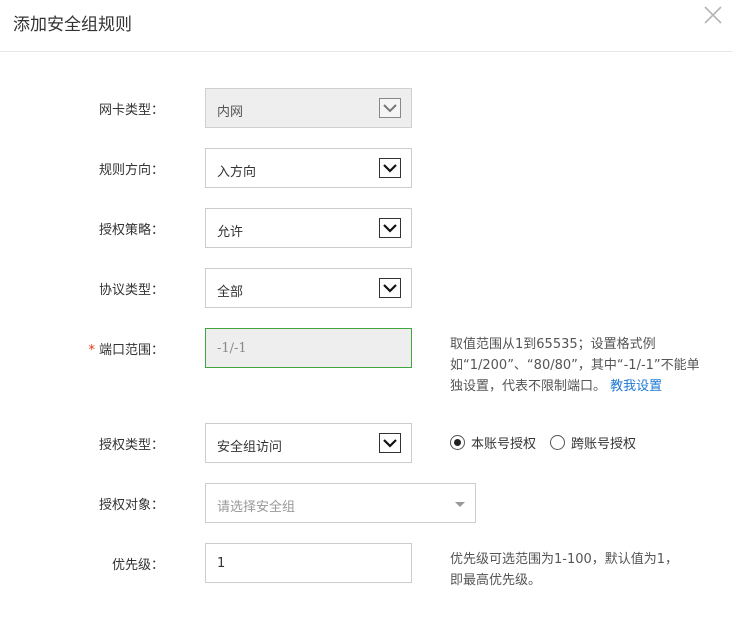 This screenshot has width=732, height=628. I want to click on port-range-label-text: 端口范围：, so click(131, 350).